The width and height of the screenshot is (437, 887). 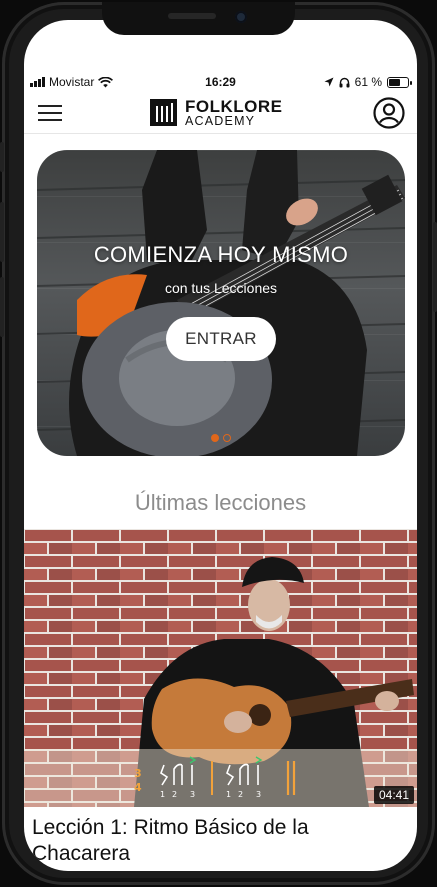 What do you see at coordinates (329, 82) in the screenshot?
I see `location-arrow-icon` at bounding box center [329, 82].